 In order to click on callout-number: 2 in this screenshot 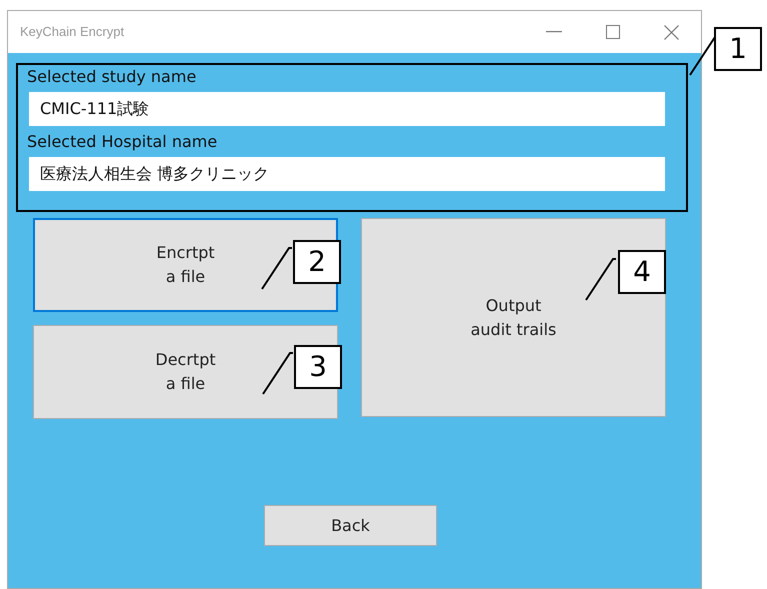, I will do `click(317, 262)`.